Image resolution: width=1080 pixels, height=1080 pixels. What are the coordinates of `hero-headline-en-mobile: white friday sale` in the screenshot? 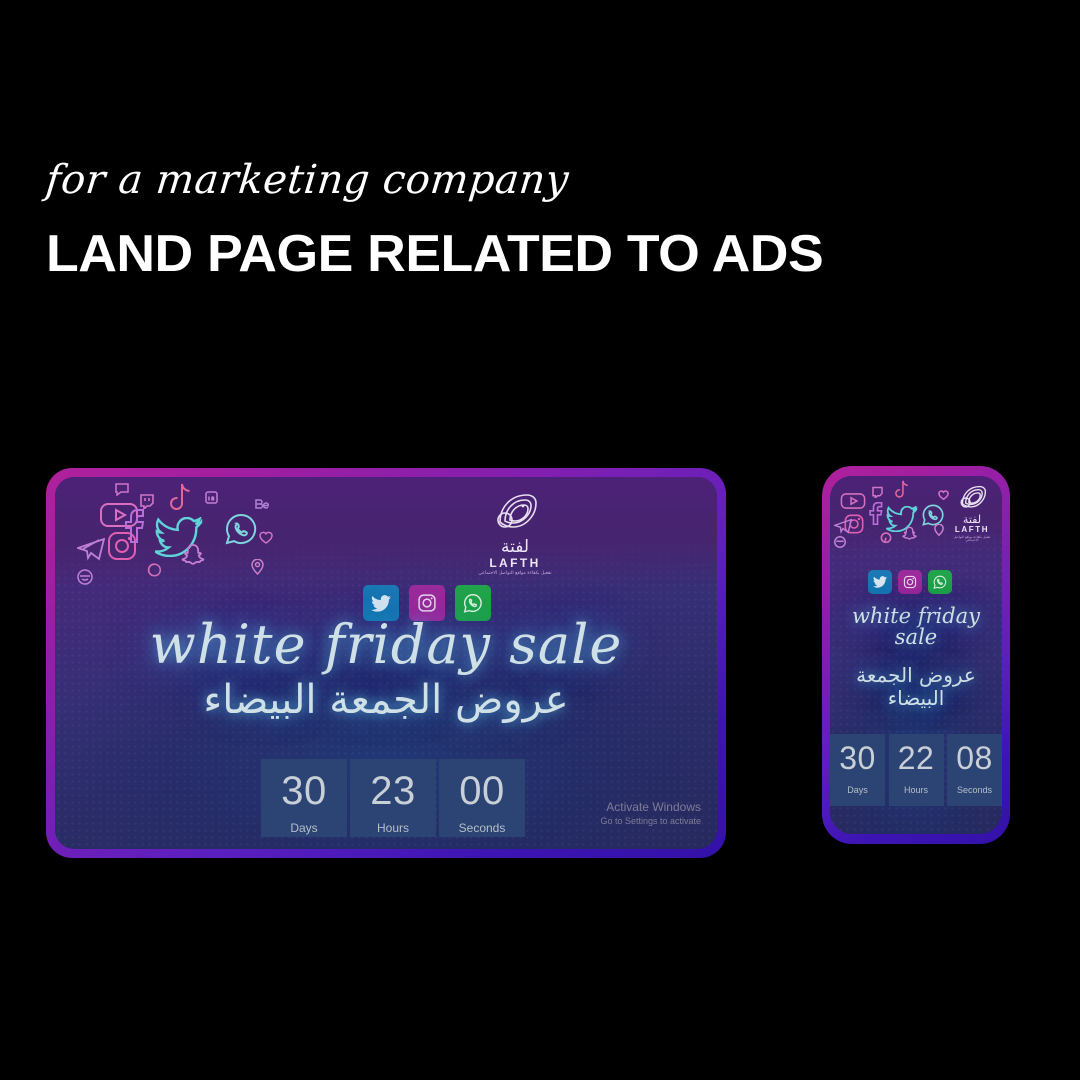 It's located at (916, 627).